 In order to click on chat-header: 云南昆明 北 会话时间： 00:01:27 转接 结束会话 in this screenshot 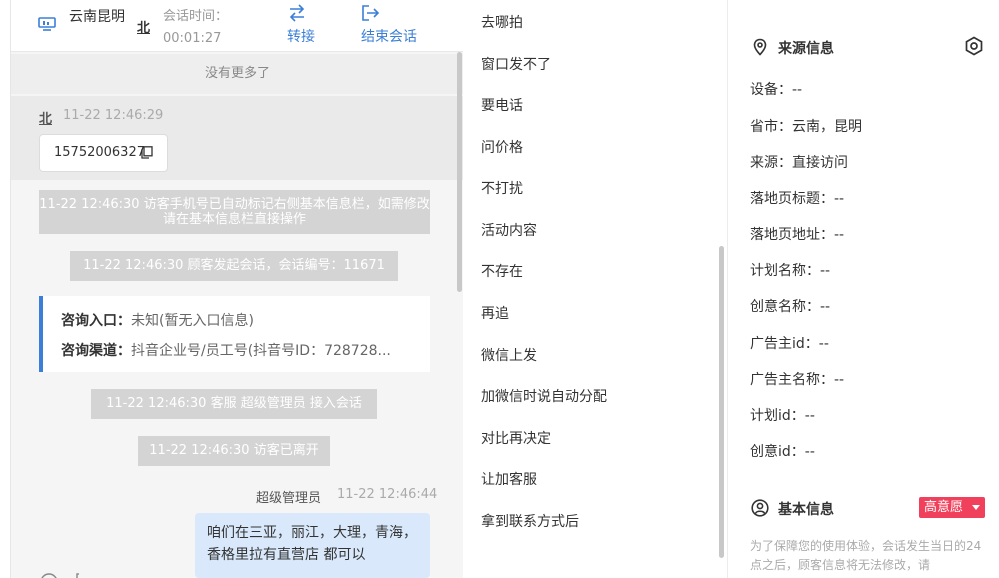, I will do `click(237, 26)`.